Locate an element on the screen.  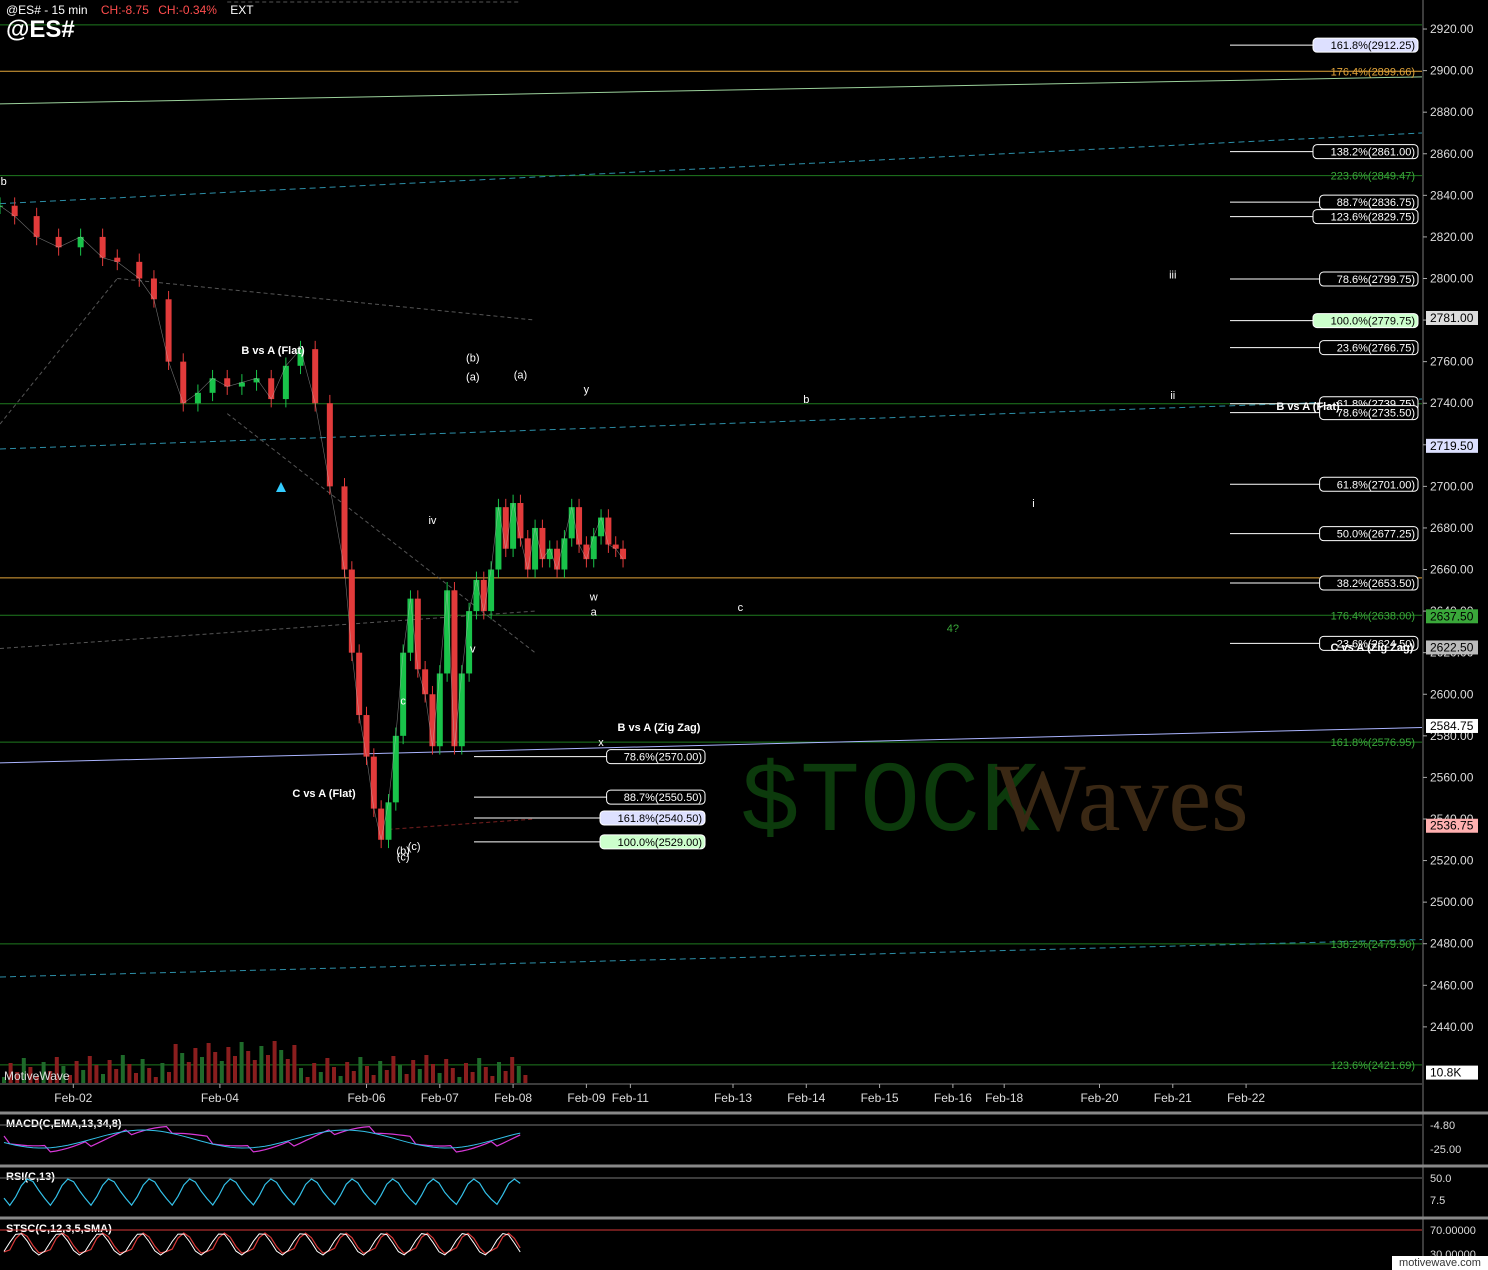
wave-label-0: B vs A (Flat) is located at coordinates (273, 351).